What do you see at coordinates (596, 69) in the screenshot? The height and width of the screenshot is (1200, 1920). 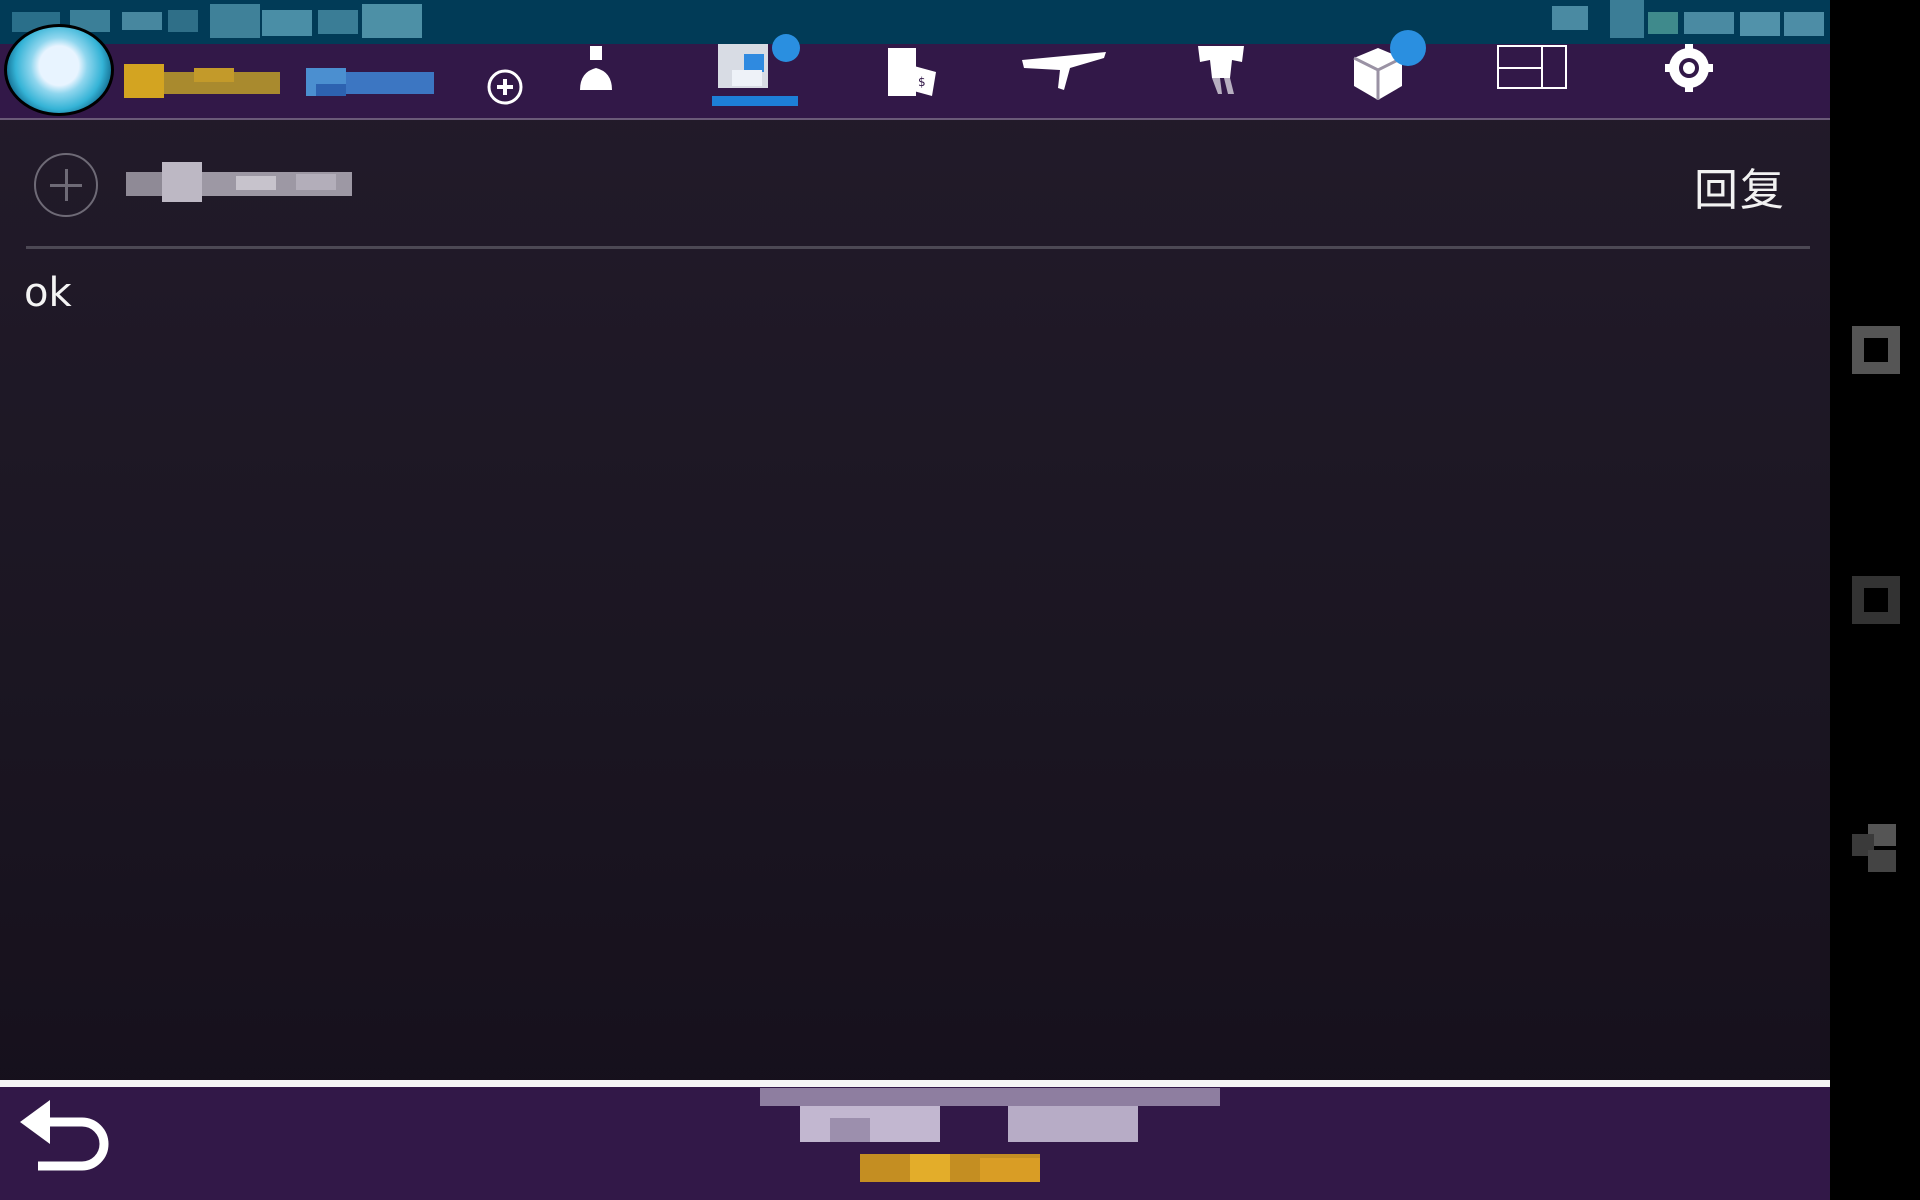 I see `profile-icon` at bounding box center [596, 69].